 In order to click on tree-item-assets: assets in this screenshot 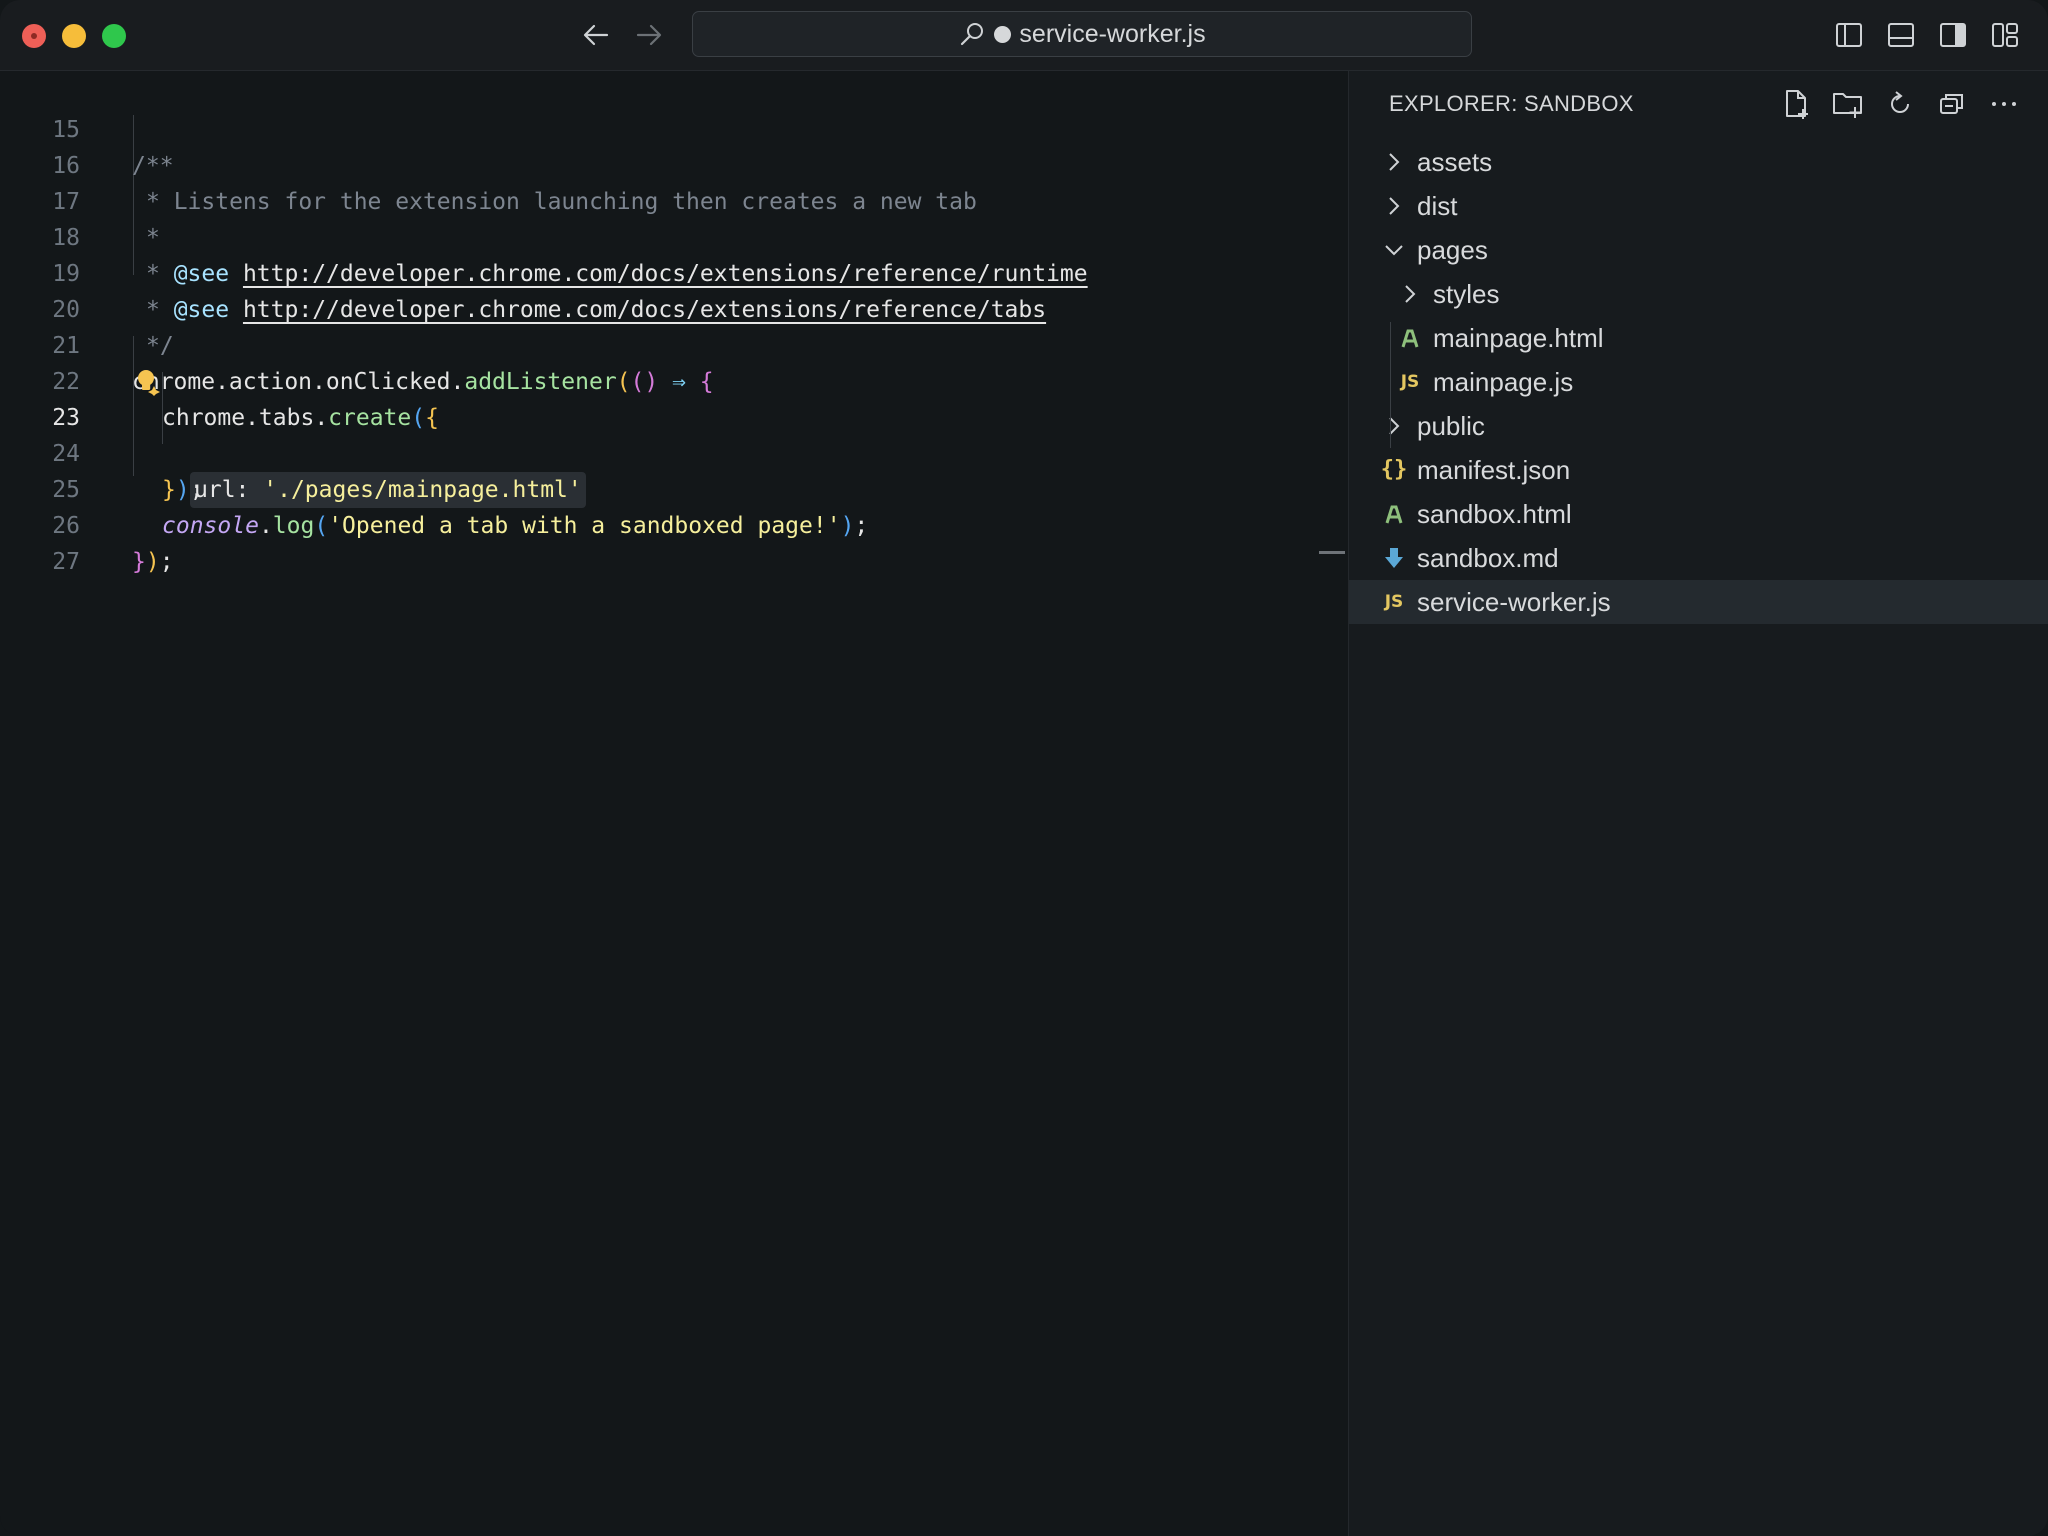, I will do `click(1698, 162)`.